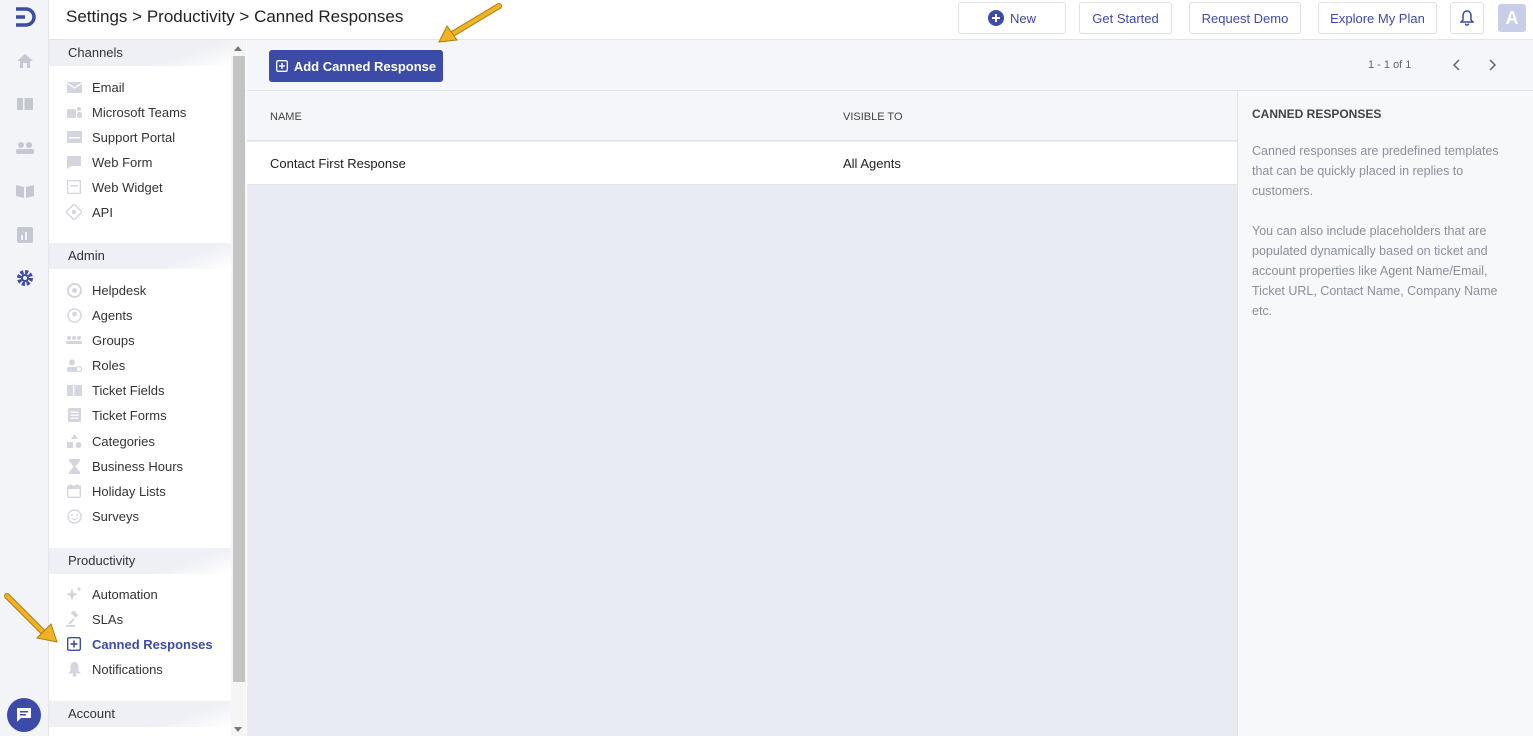  Describe the element at coordinates (74, 162) in the screenshot. I see `web-form-icon` at that location.